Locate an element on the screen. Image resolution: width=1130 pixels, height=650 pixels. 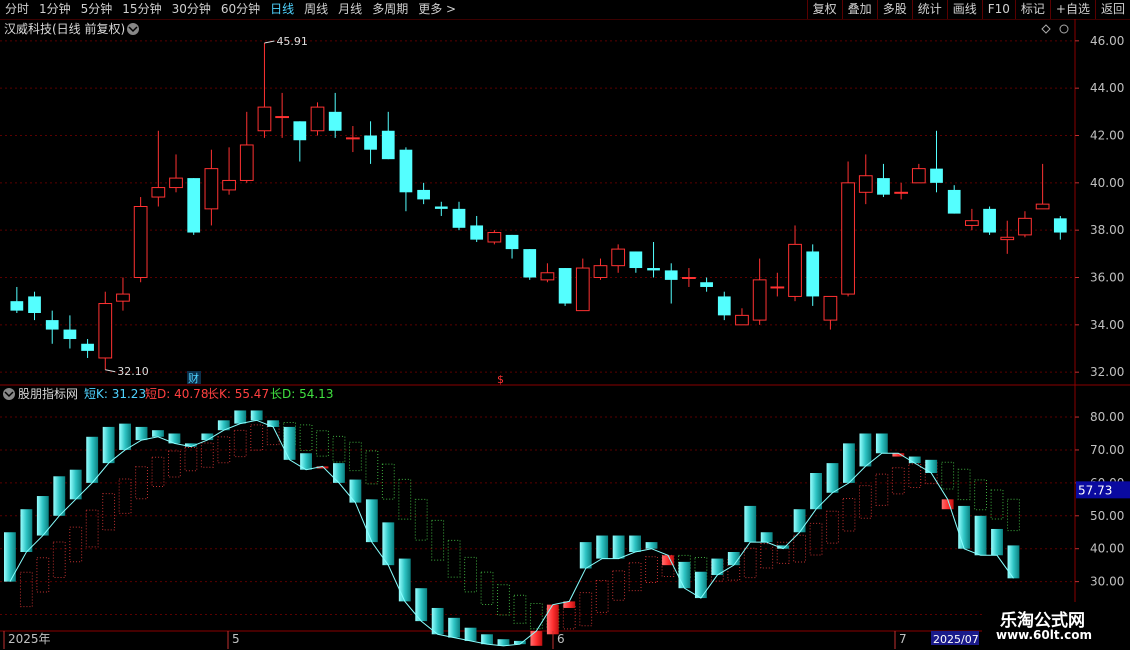
period-tab-2: 5分钟 is located at coordinates (97, 9).